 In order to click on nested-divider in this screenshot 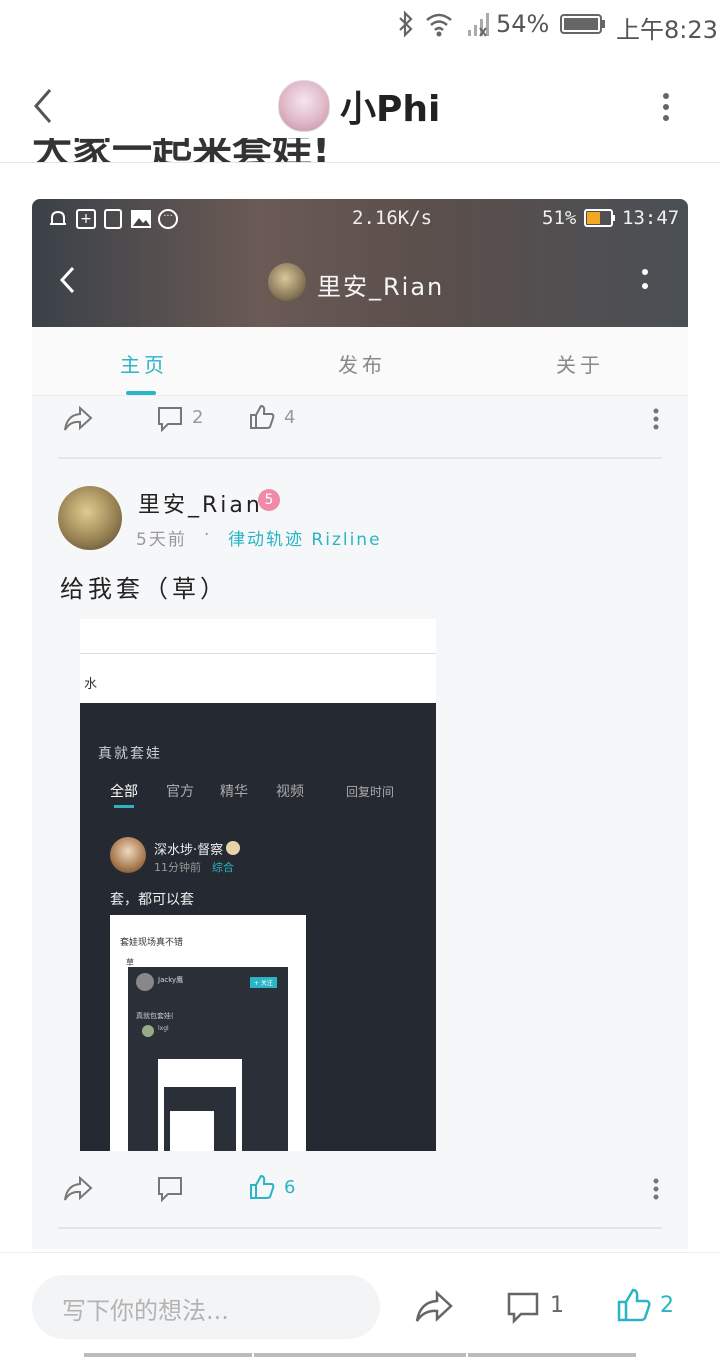, I will do `click(258, 653)`.